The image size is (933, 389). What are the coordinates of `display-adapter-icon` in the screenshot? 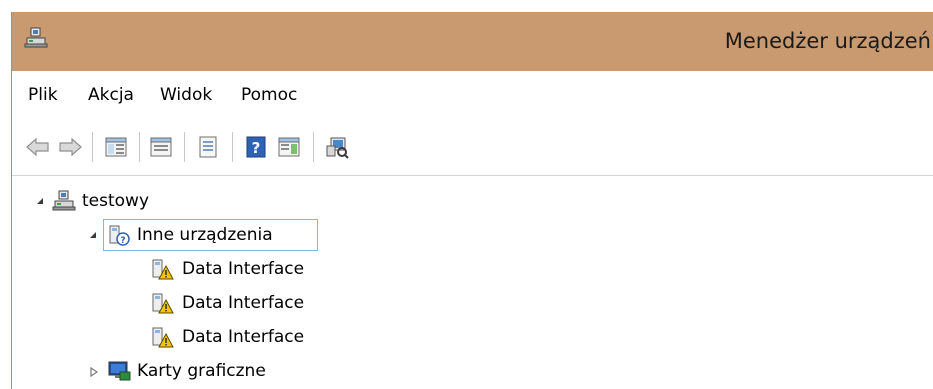 It's located at (119, 371).